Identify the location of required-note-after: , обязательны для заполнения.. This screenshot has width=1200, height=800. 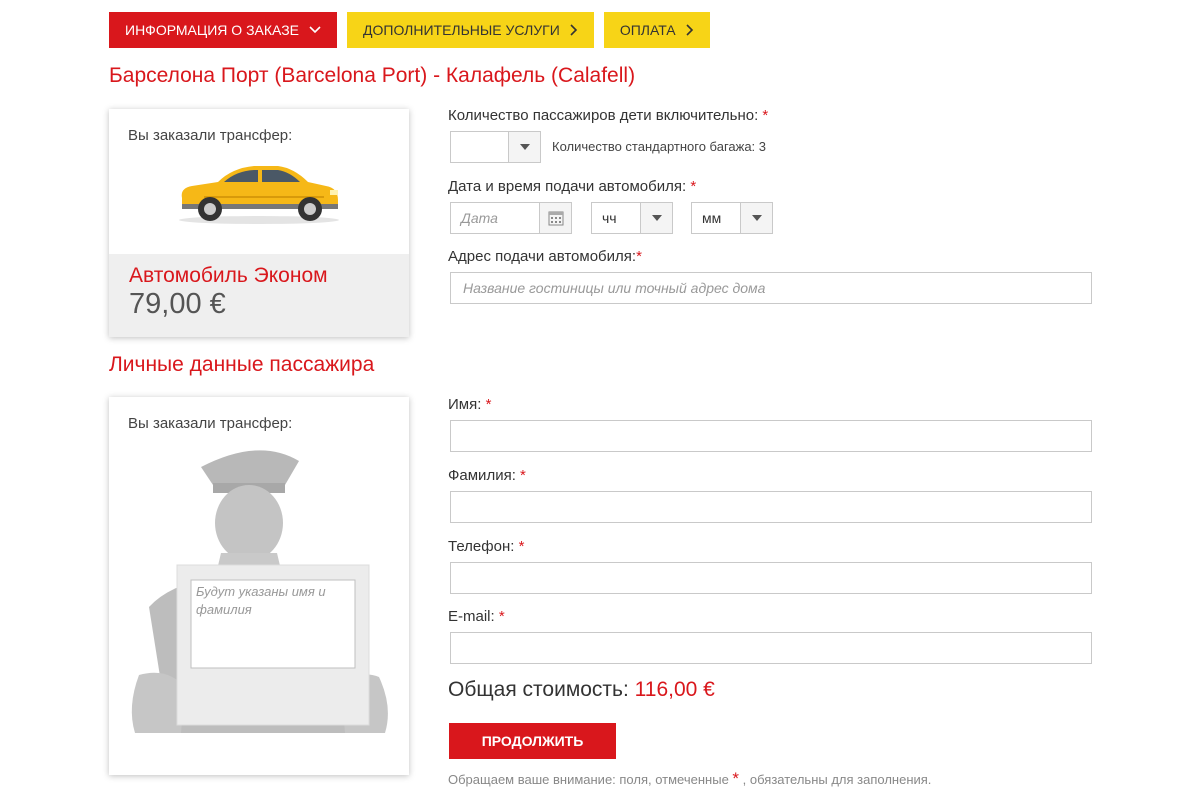
(837, 779).